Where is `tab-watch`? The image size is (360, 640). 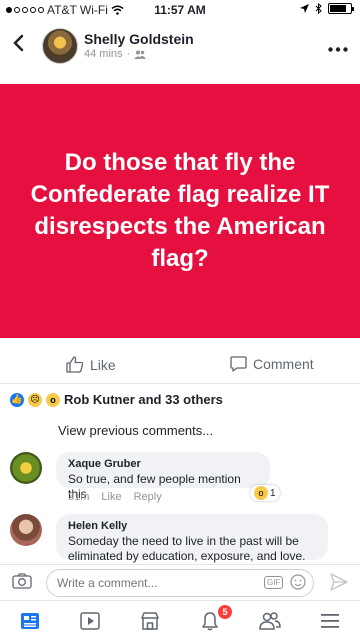
tab-watch is located at coordinates (90, 620).